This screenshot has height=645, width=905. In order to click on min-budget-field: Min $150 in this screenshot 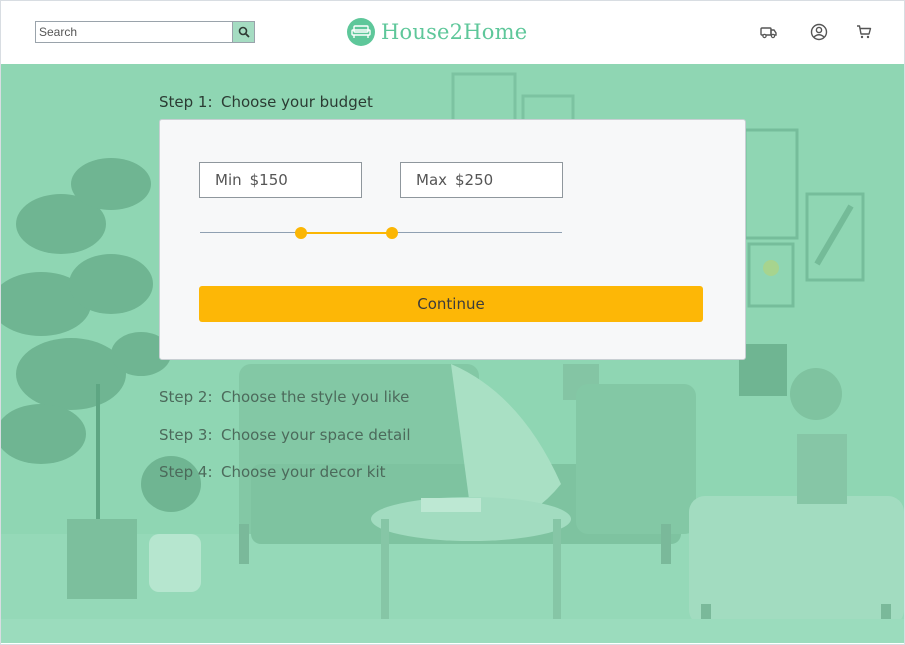, I will do `click(280, 180)`.